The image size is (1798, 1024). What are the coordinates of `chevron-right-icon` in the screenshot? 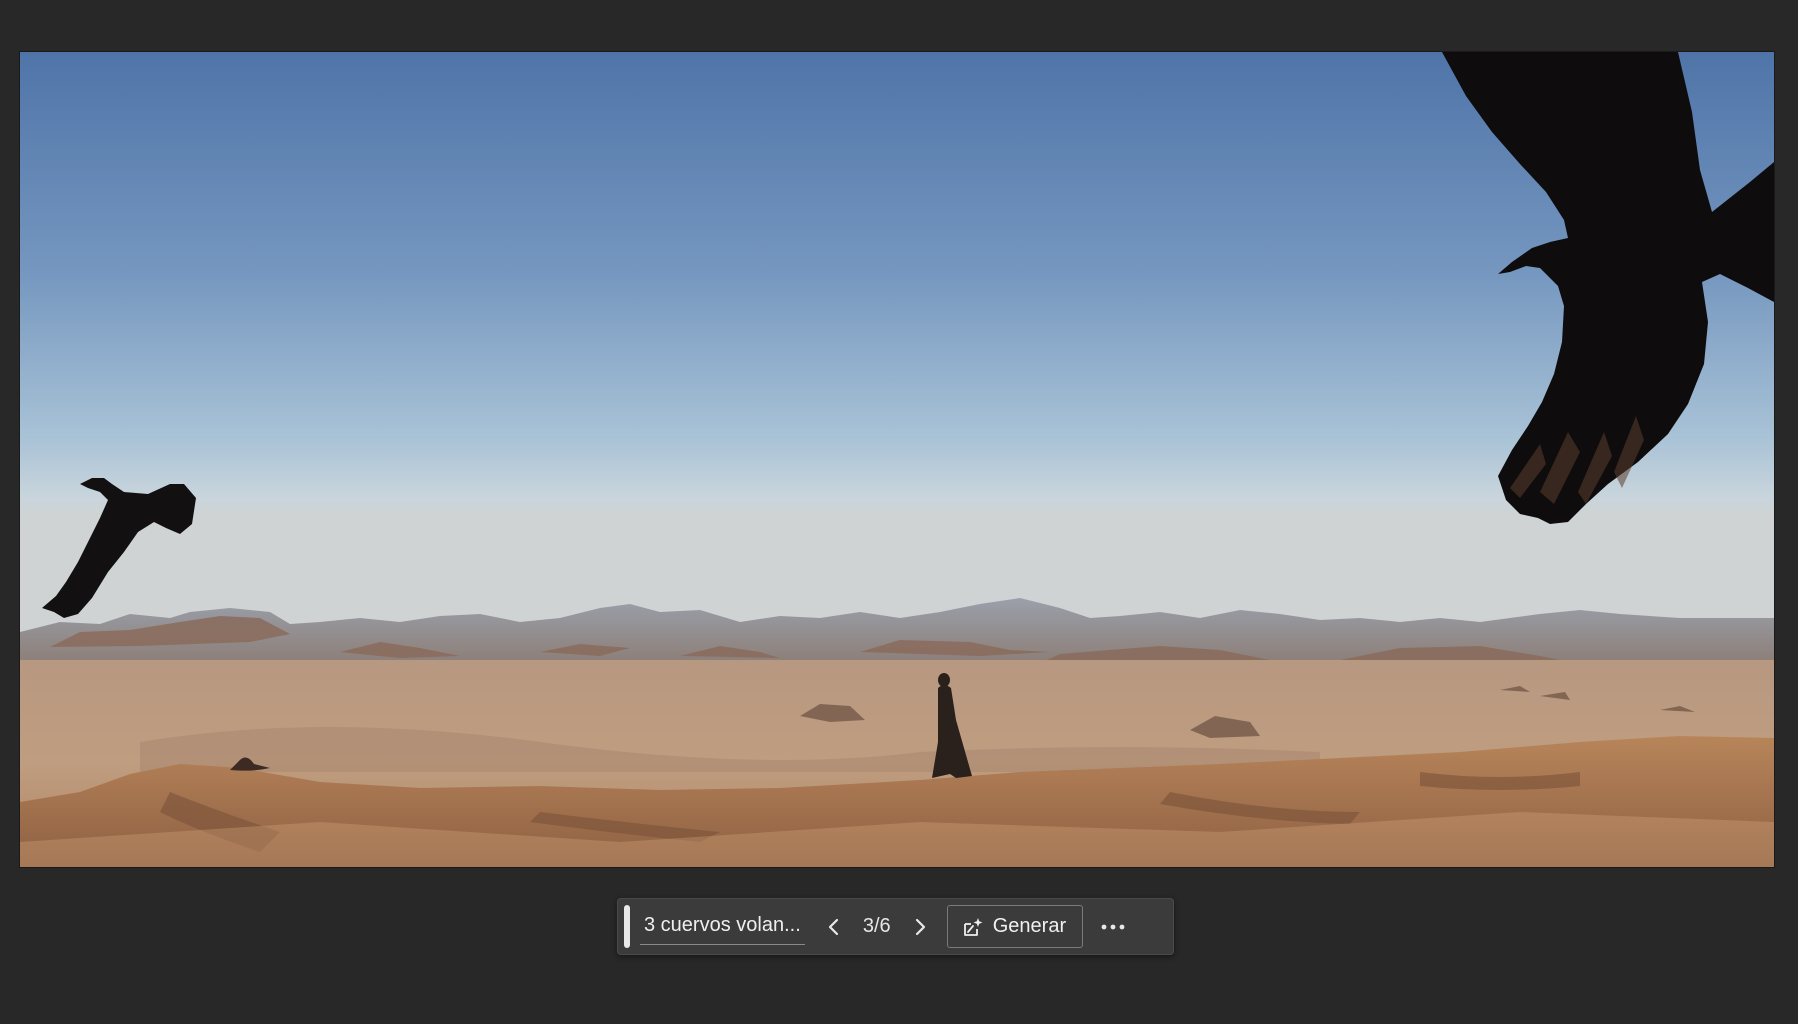 It's located at (920, 926).